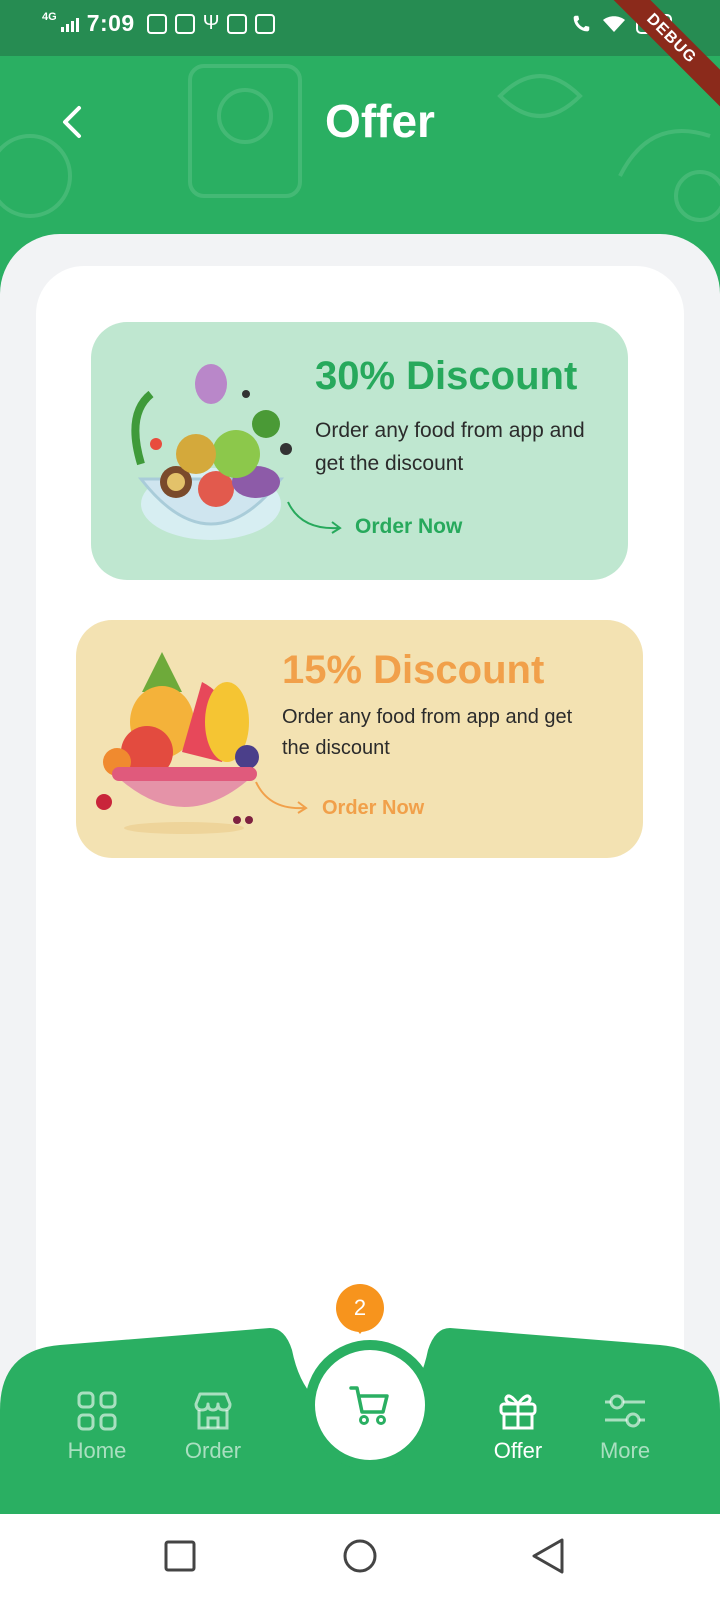 The width and height of the screenshot is (720, 1600). I want to click on nav-label: More, so click(625, 1450).